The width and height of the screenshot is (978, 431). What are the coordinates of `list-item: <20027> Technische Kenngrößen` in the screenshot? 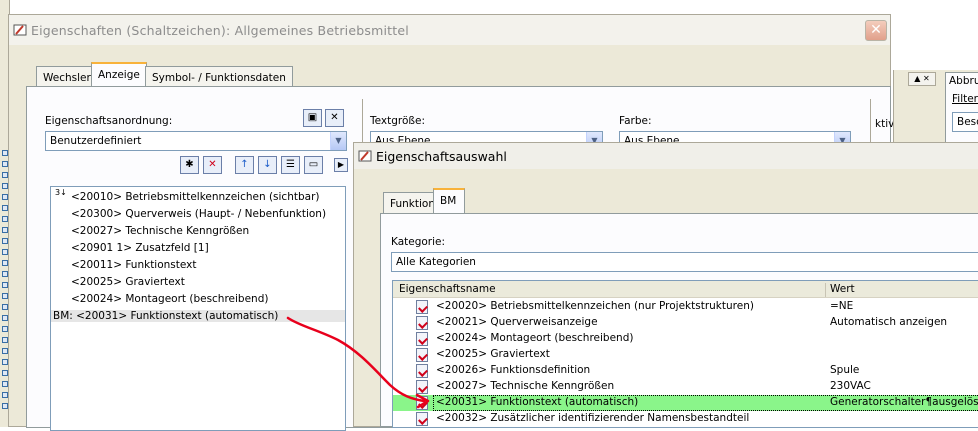 It's located at (160, 231).